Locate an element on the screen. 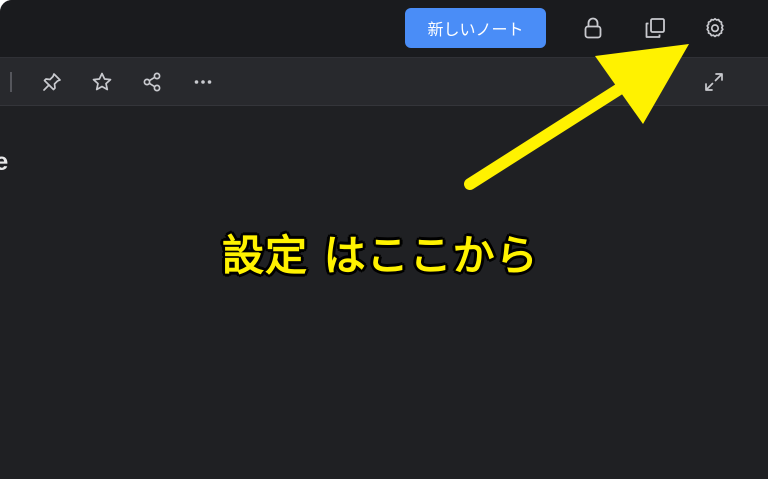  lock-icon is located at coordinates (593, 28).